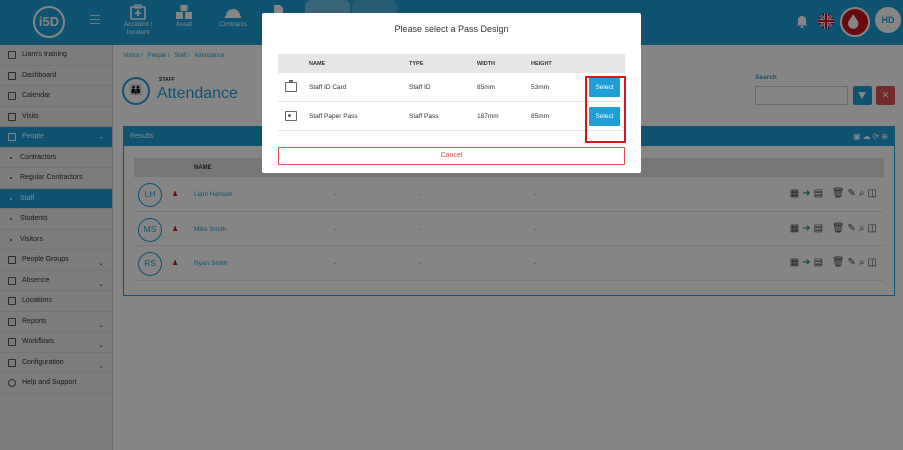 Image resolution: width=903 pixels, height=450 pixels. I want to click on modal-title: Please select a Pass Design, so click(451, 29).